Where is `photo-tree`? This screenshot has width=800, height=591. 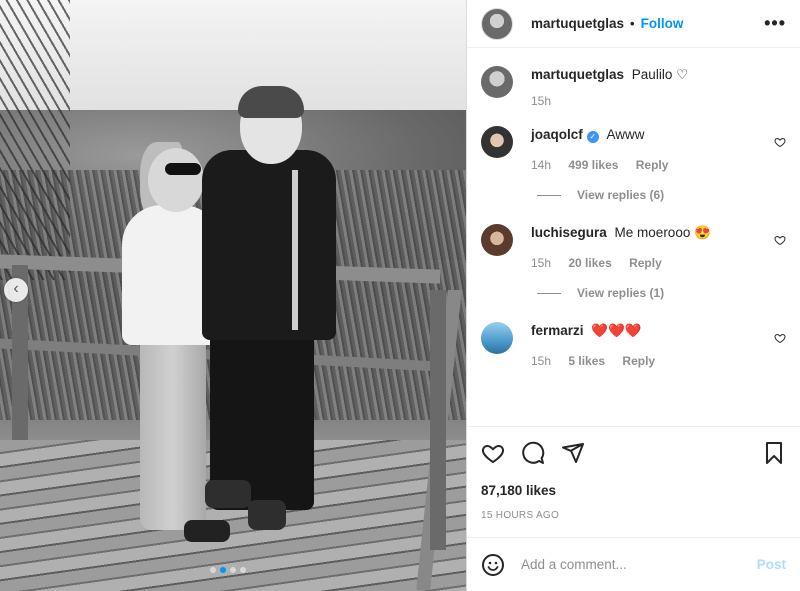
photo-tree is located at coordinates (35, 140).